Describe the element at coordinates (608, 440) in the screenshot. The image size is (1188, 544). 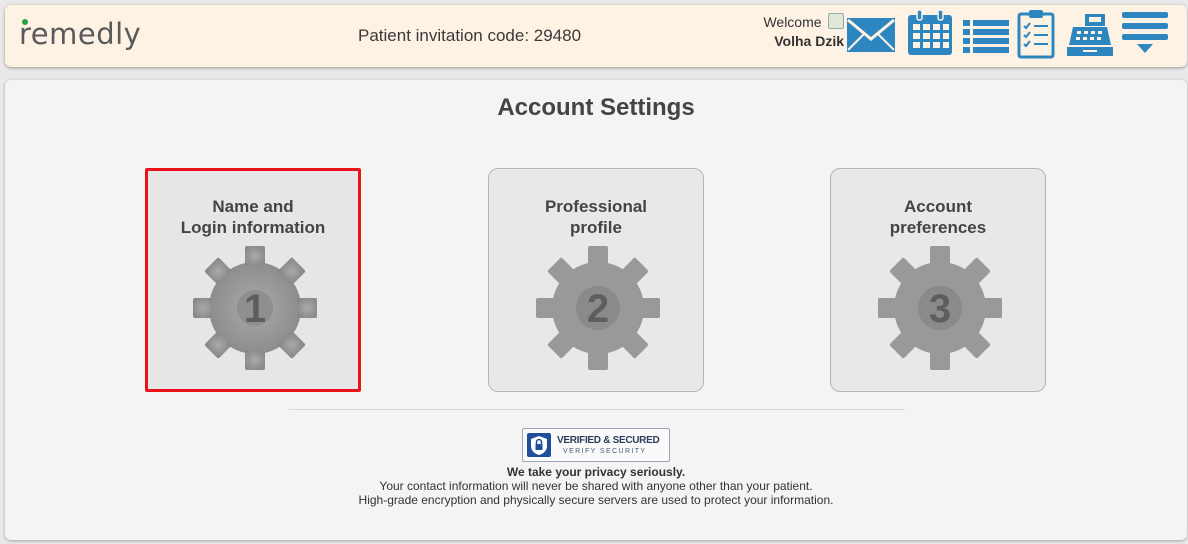
I see `badge-main-text: VERIFIED & SECURED` at that location.